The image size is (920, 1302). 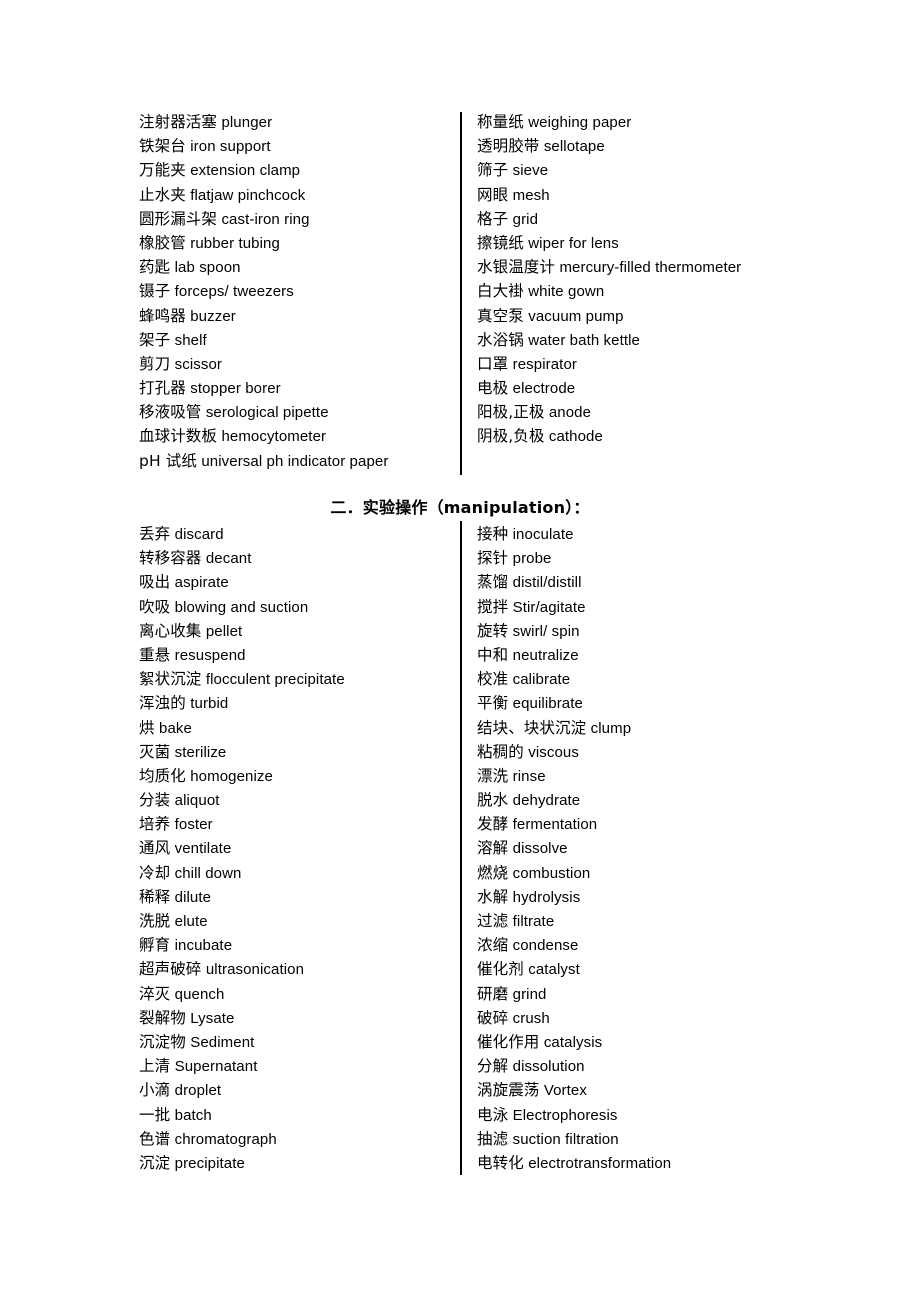 What do you see at coordinates (642, 728) in the screenshot?
I see `glossary-entry: 结块、块状沉淀 clump` at bounding box center [642, 728].